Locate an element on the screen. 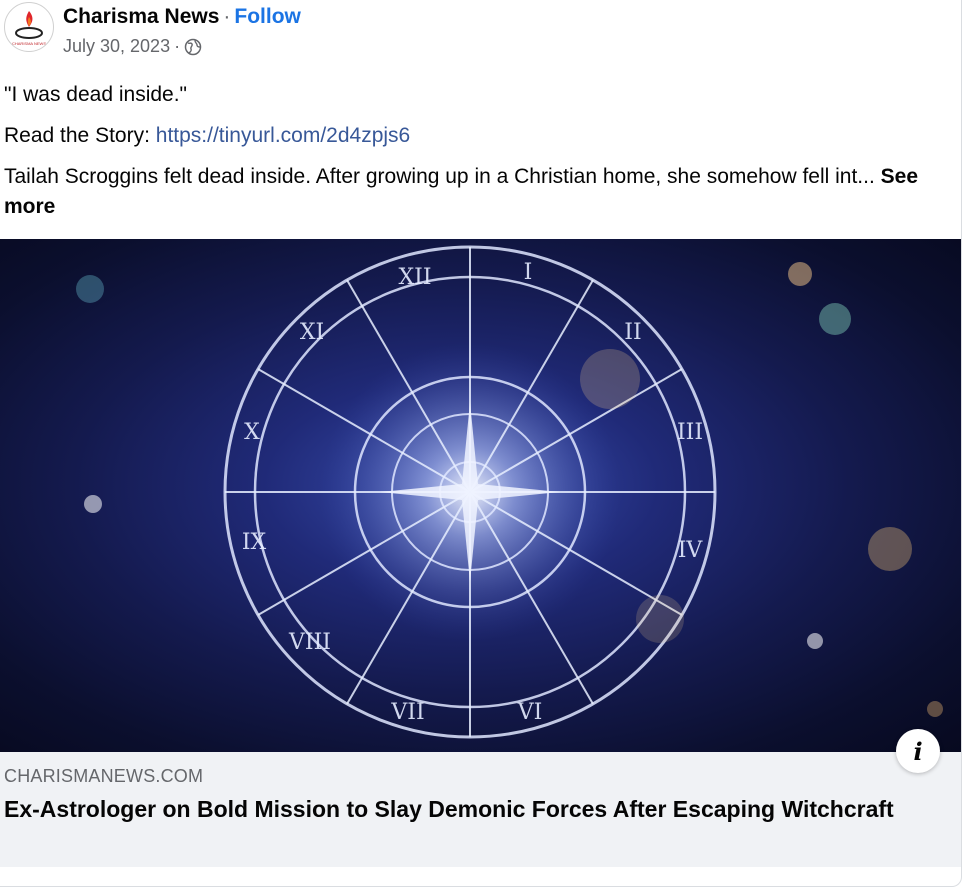 This screenshot has width=966, height=890. page-name-line: Charisma News · Follow is located at coordinates (182, 17).